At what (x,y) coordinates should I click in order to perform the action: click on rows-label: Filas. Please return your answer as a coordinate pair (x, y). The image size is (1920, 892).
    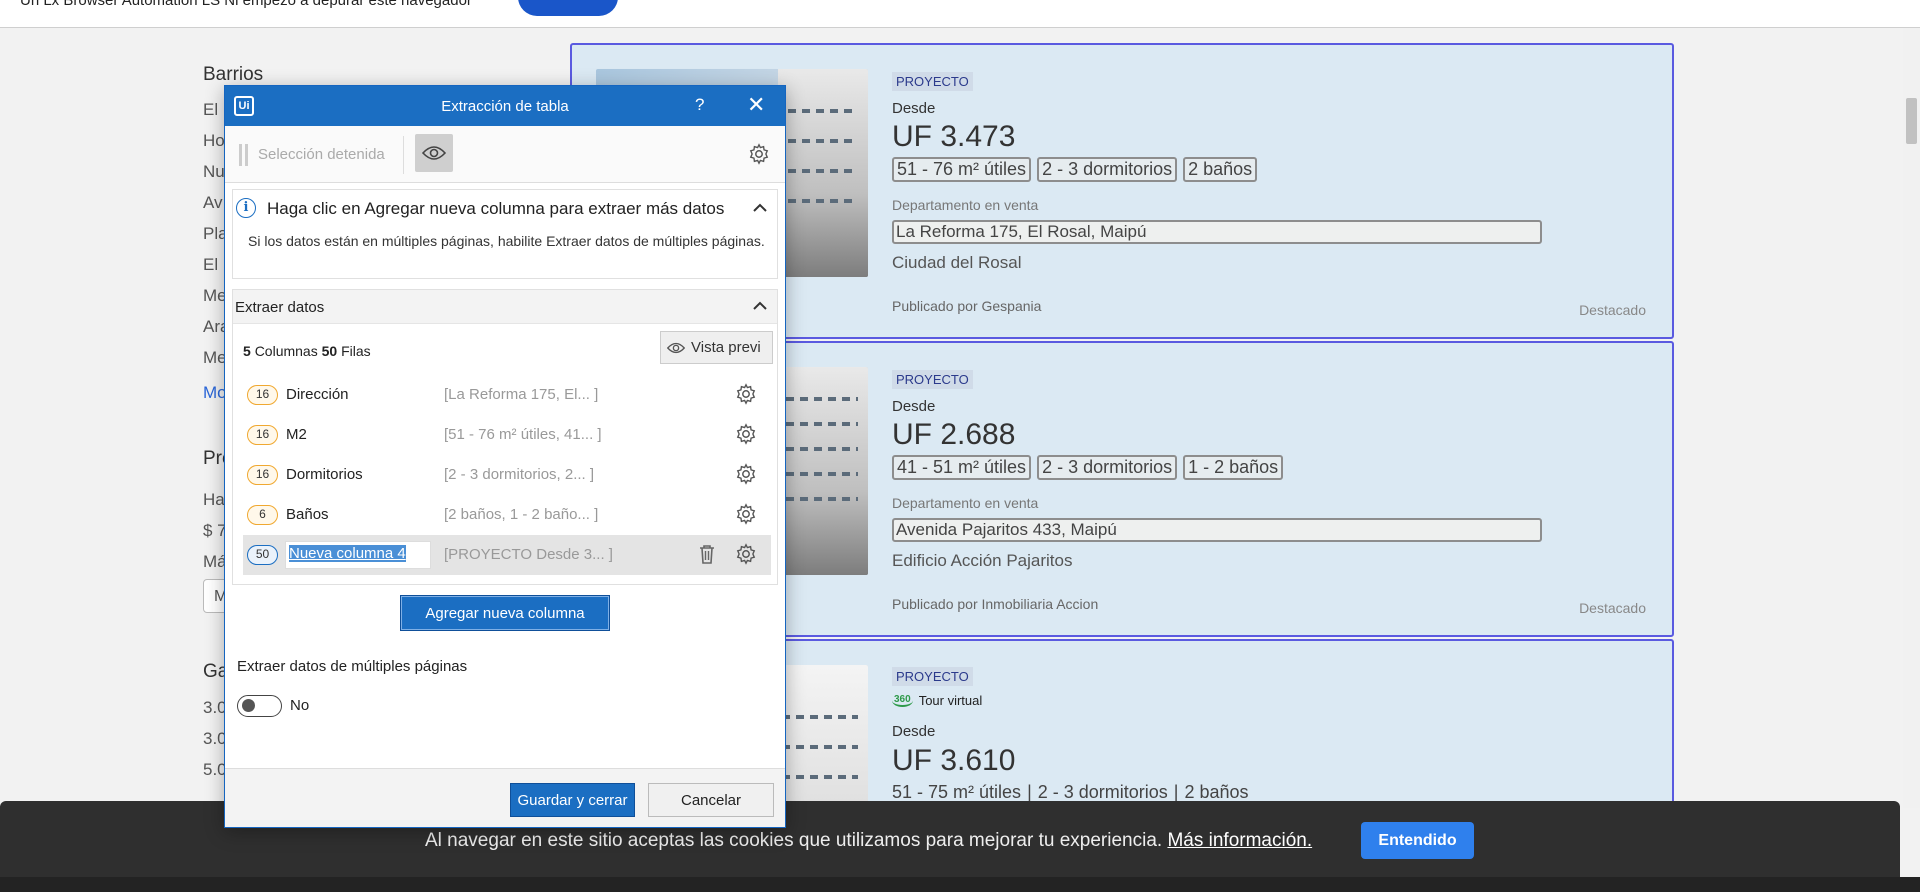
    Looking at the image, I should click on (356, 351).